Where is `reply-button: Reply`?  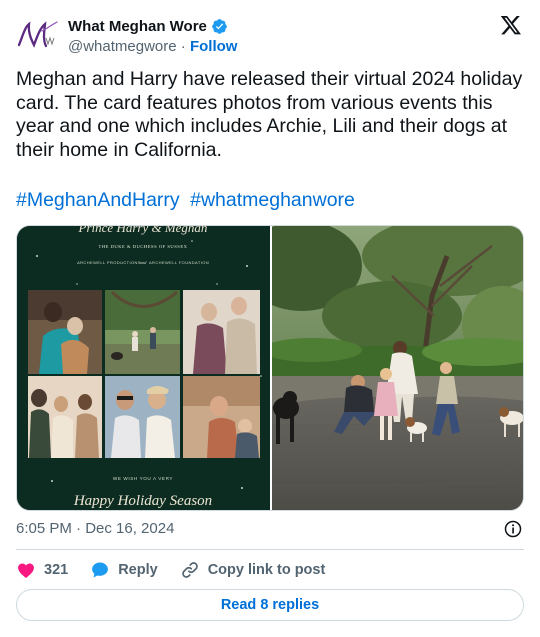 reply-button: Reply is located at coordinates (124, 570).